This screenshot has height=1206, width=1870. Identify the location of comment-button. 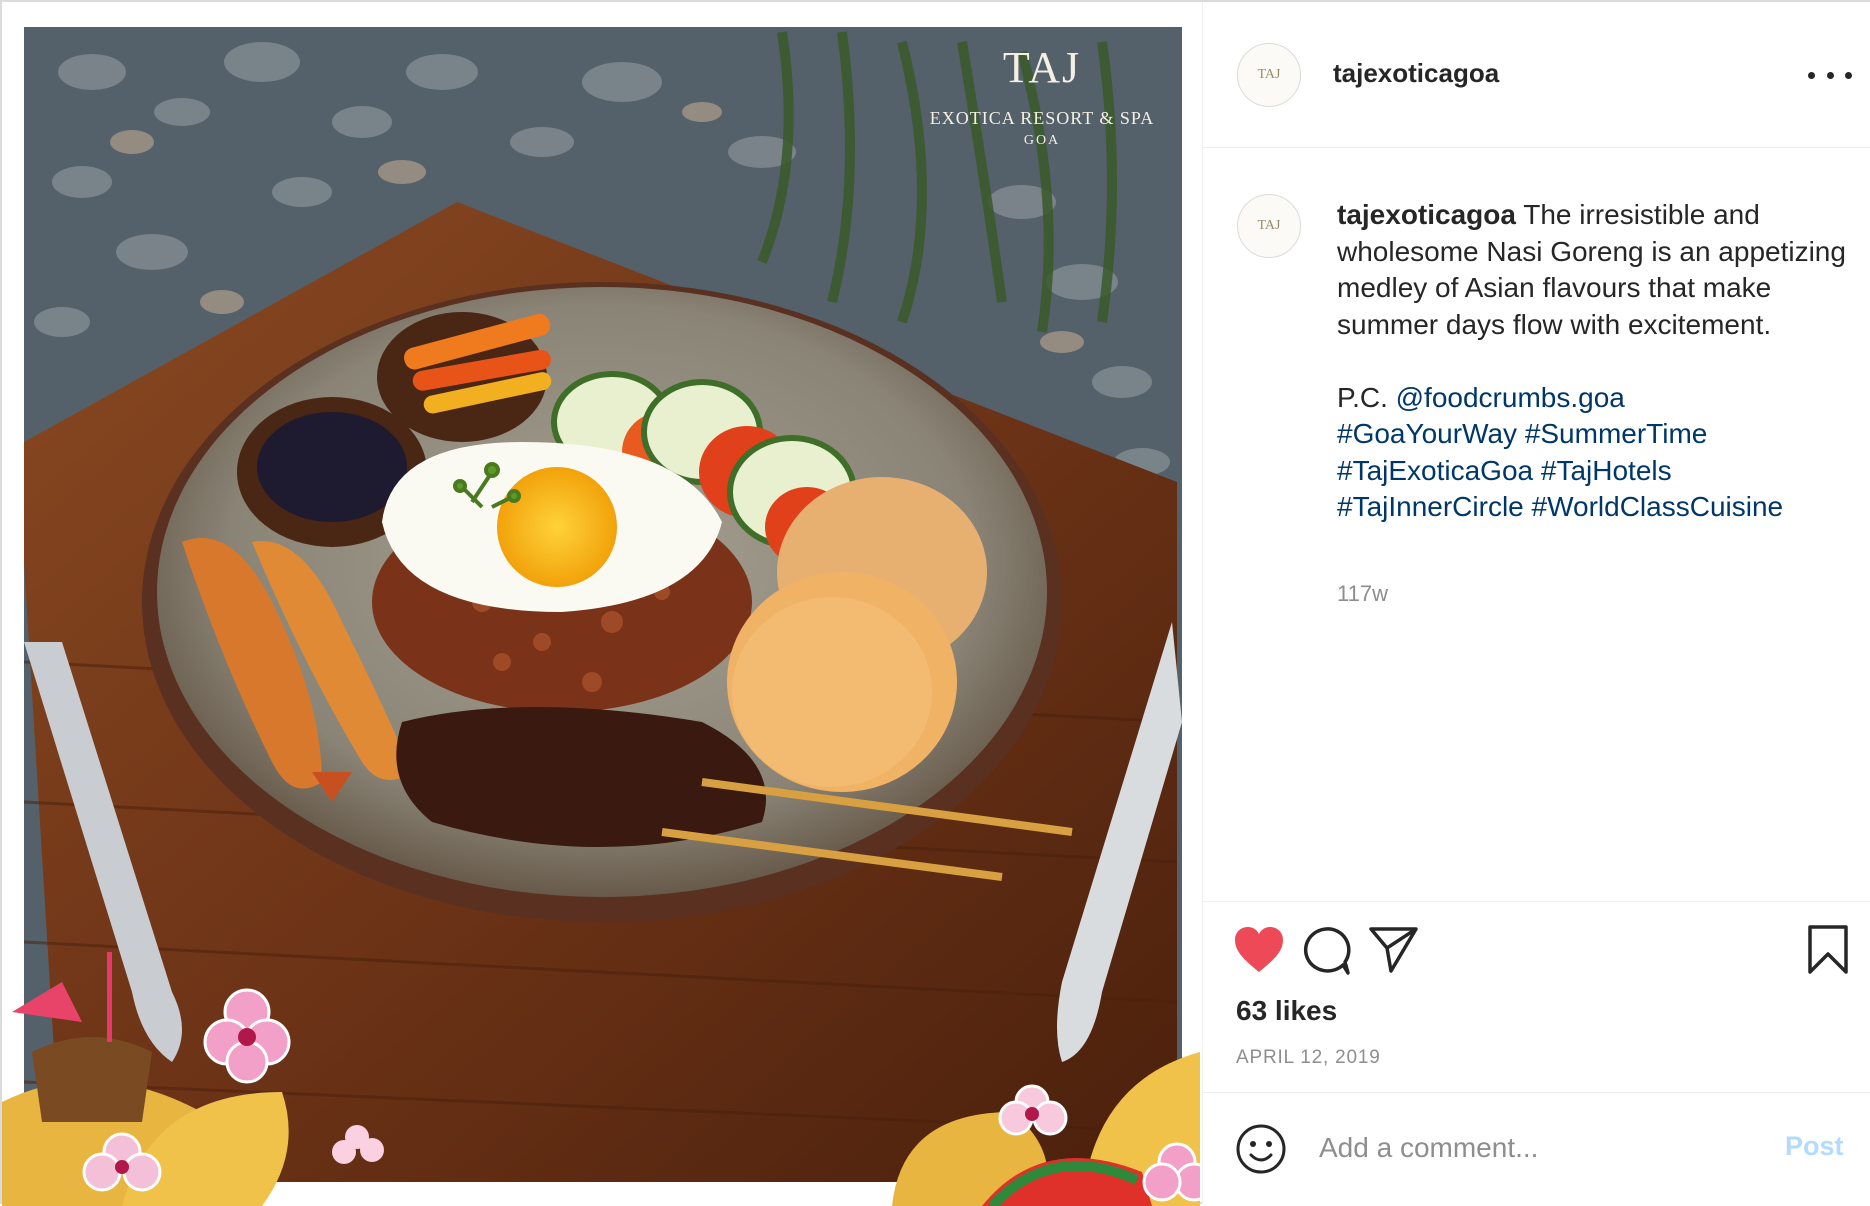
(1326, 953).